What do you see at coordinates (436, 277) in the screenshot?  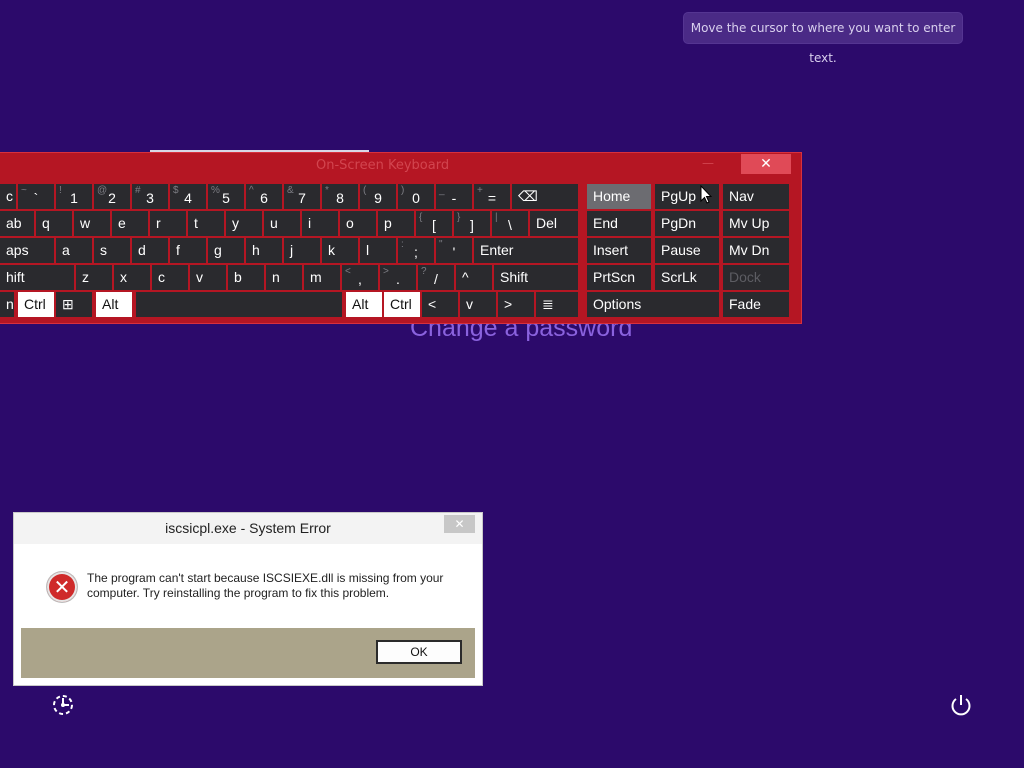 I see `key-slash: ? /` at bounding box center [436, 277].